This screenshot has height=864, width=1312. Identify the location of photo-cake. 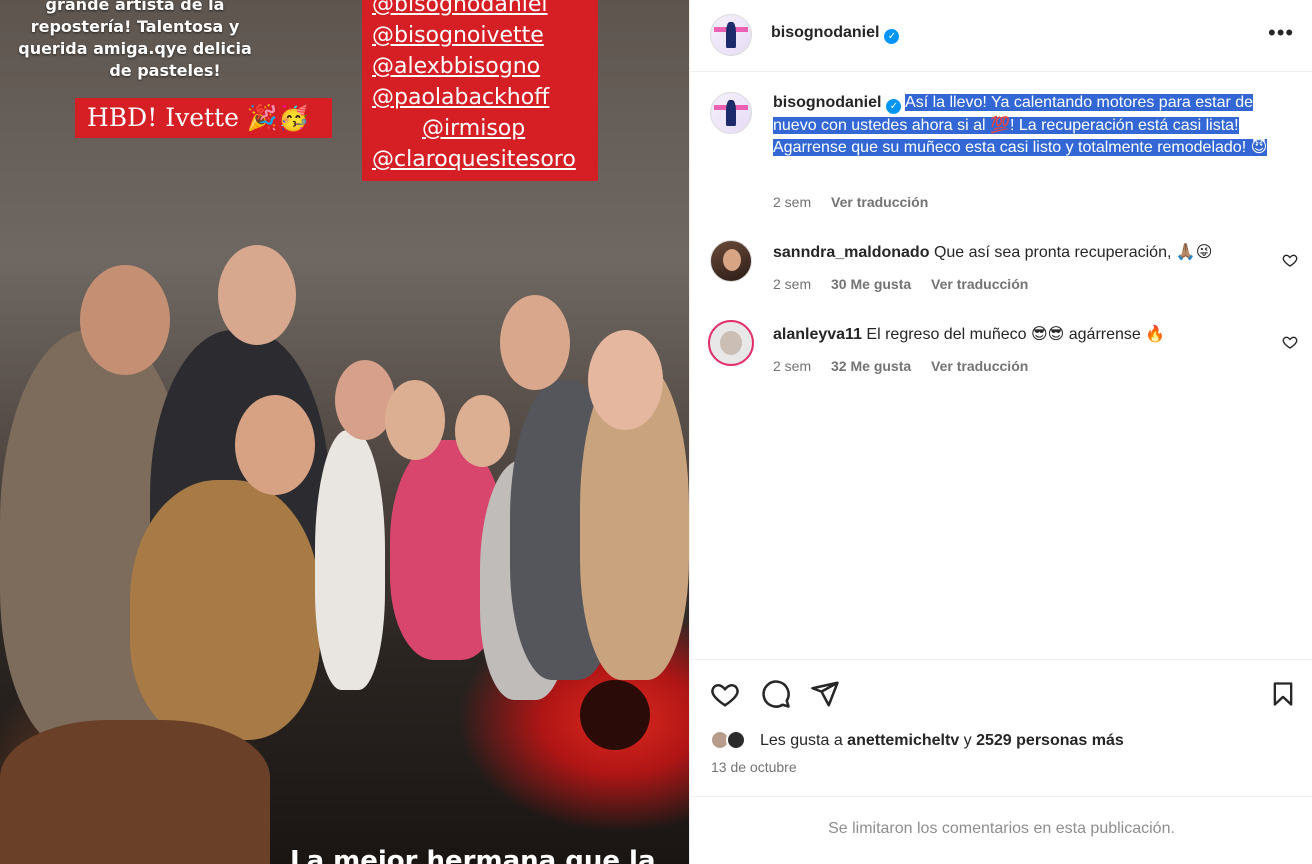
(135, 792).